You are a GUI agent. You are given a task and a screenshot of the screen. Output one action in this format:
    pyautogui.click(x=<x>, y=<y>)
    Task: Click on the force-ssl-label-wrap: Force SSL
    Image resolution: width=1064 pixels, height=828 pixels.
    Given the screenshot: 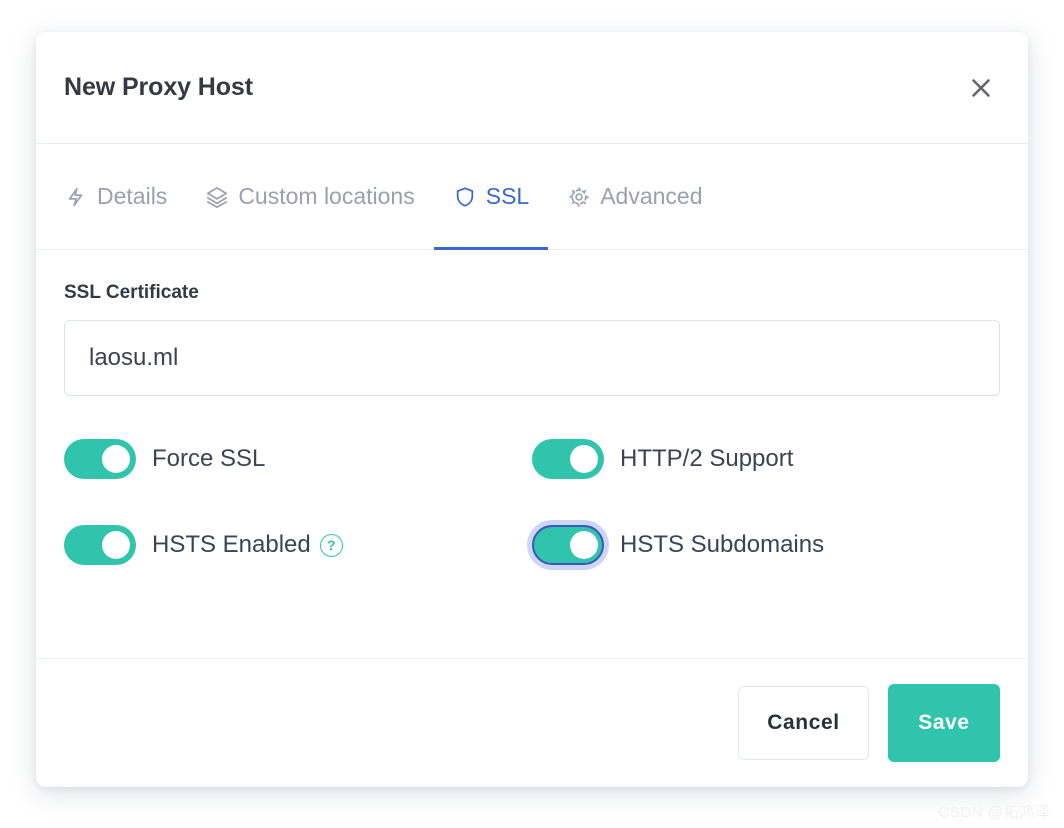 What is the action you would take?
    pyautogui.click(x=208, y=459)
    